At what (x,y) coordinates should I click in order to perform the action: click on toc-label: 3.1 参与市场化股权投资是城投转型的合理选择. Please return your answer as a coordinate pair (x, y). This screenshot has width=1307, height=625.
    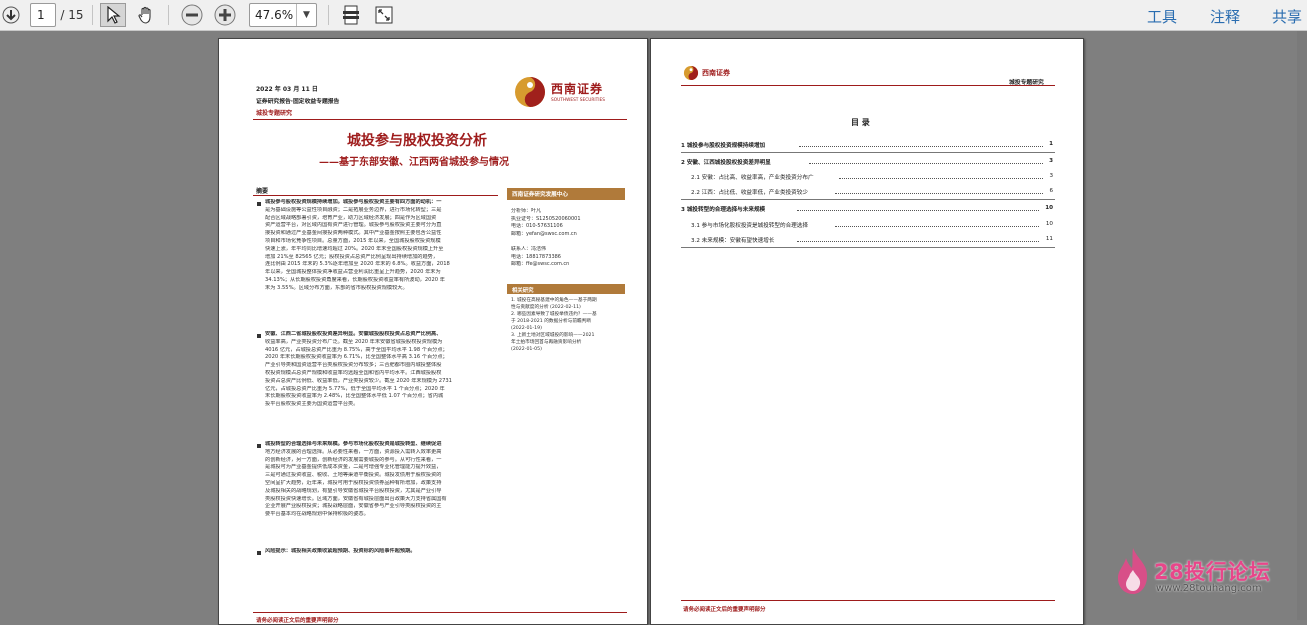
    Looking at the image, I should click on (749, 226).